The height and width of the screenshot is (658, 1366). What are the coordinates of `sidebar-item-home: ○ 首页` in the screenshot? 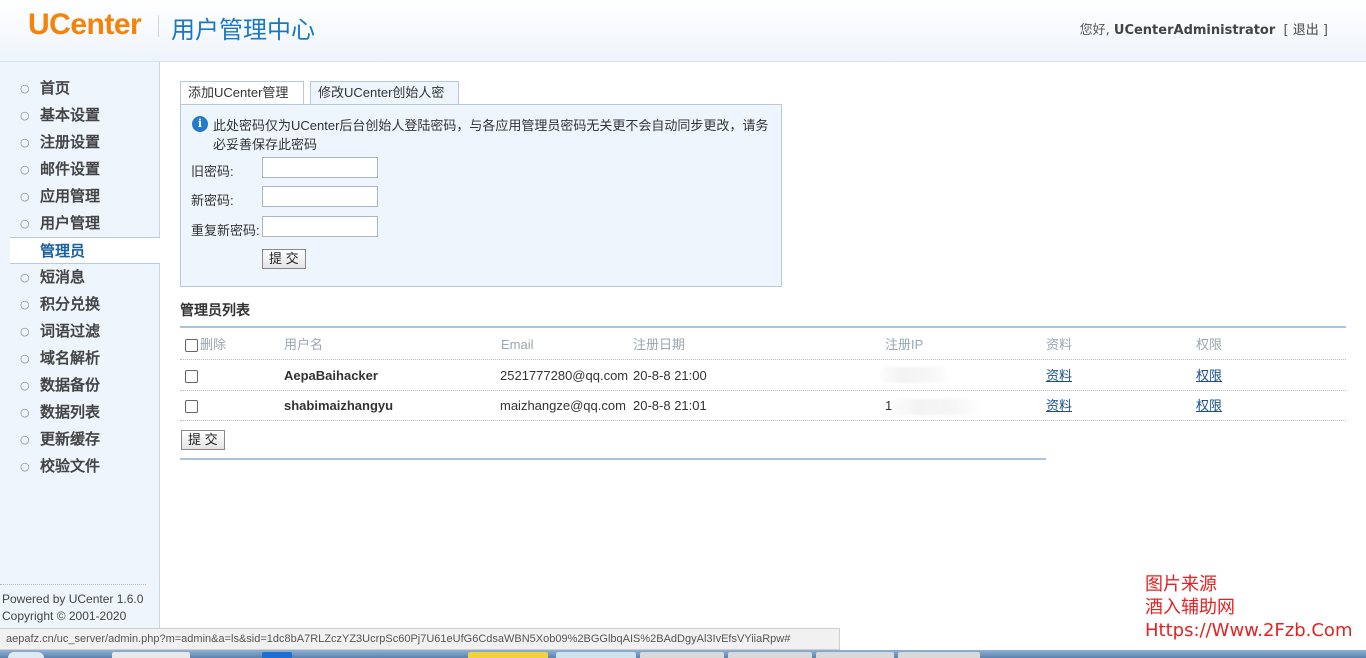 It's located at (80, 88).